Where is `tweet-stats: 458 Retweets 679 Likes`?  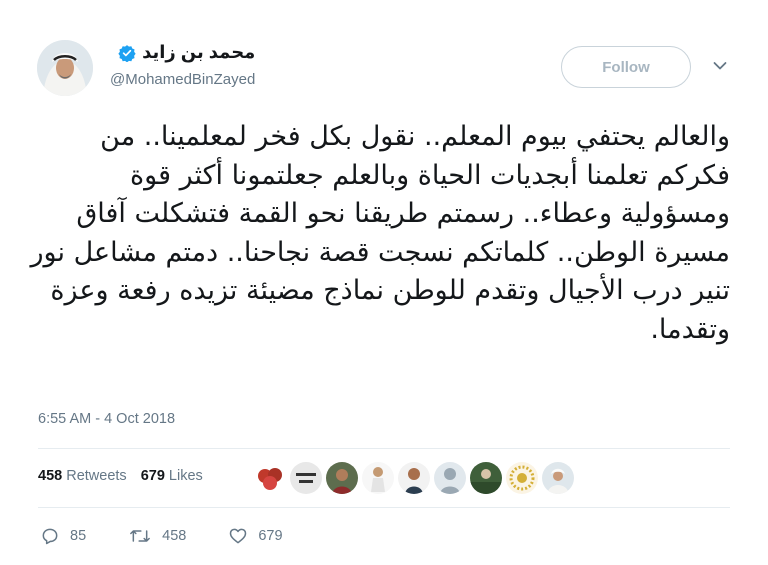 tweet-stats: 458 Retweets 679 Likes is located at coordinates (120, 476).